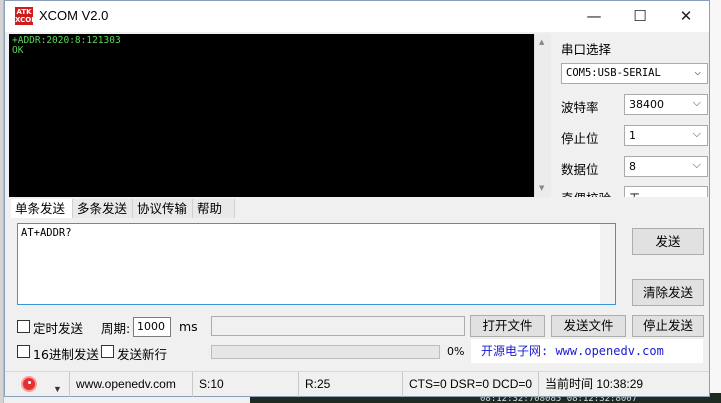 The width and height of the screenshot is (721, 403). Describe the element at coordinates (541, 188) in the screenshot. I see `scroll-down-icon: ▼` at that location.